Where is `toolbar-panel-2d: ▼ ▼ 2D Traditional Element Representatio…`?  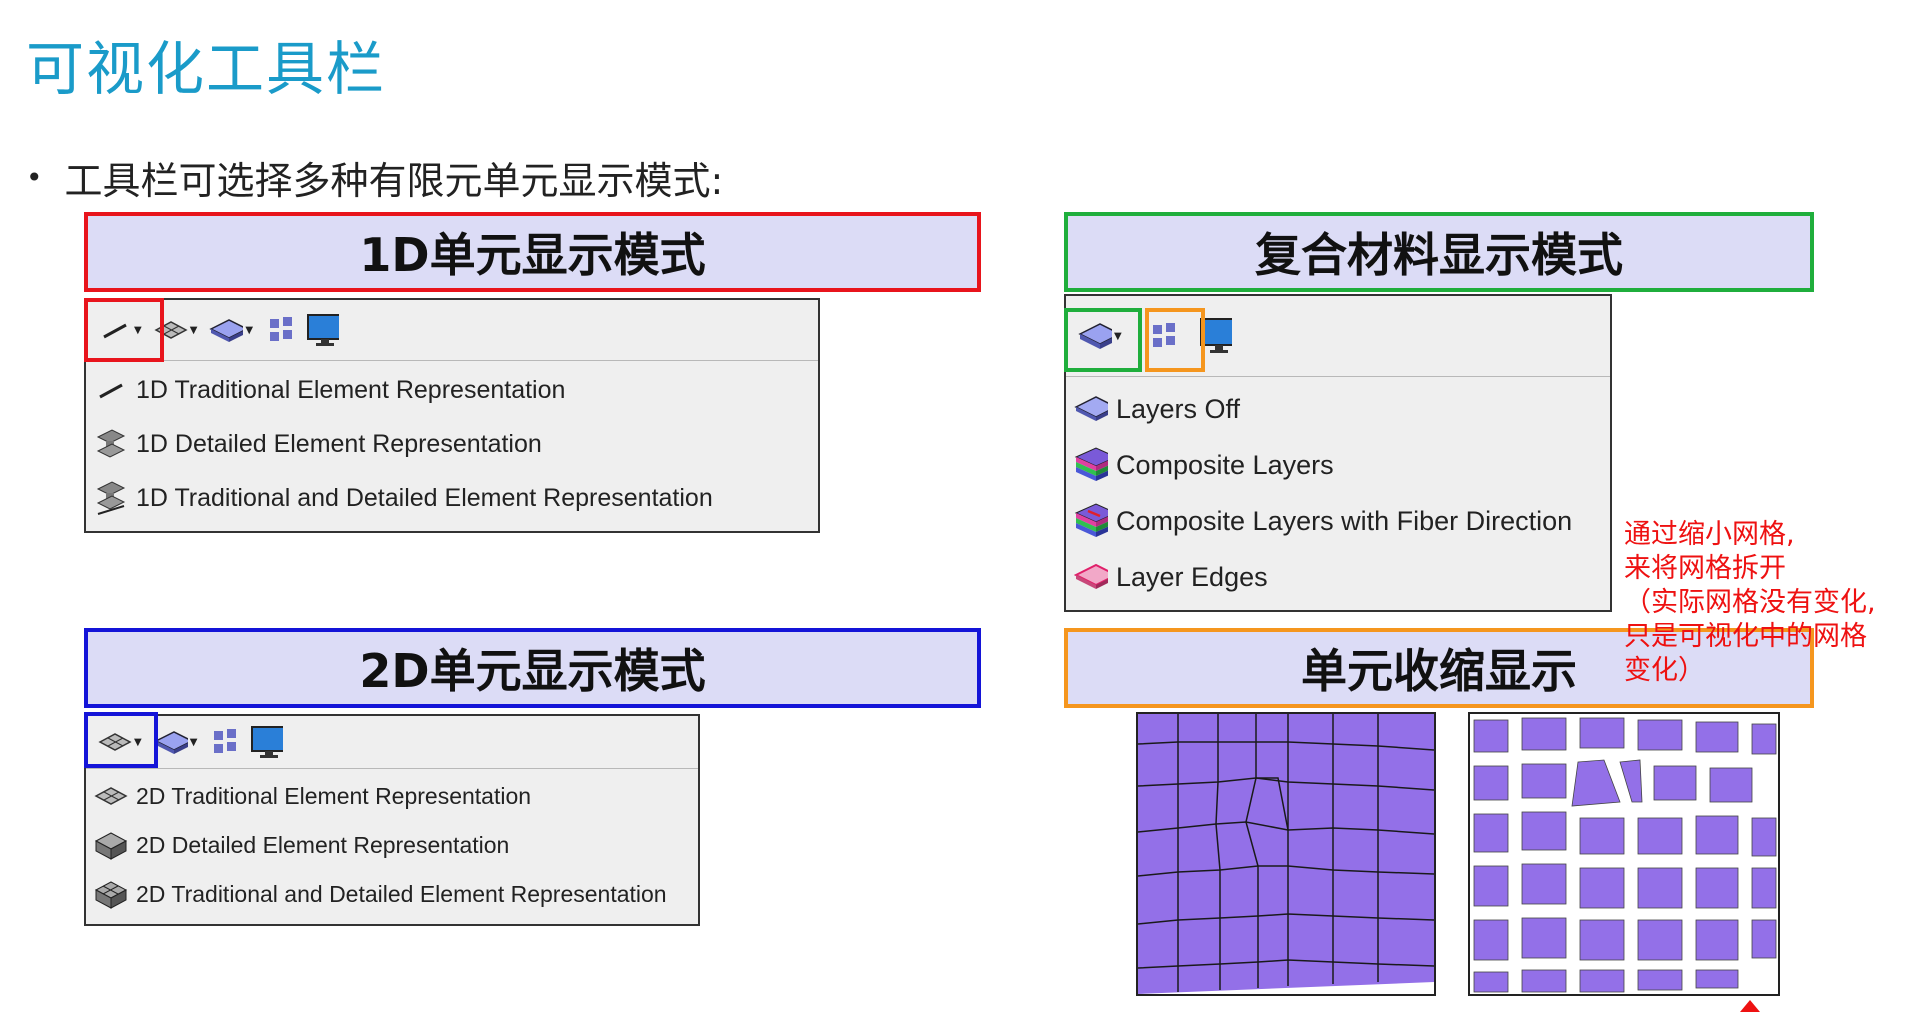
toolbar-panel-2d: ▼ ▼ 2D Traditional Element Representatio… is located at coordinates (392, 820).